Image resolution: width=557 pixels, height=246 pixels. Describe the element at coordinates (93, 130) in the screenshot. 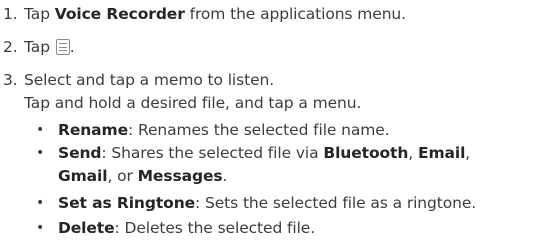

I see `rename-label: Rename` at that location.